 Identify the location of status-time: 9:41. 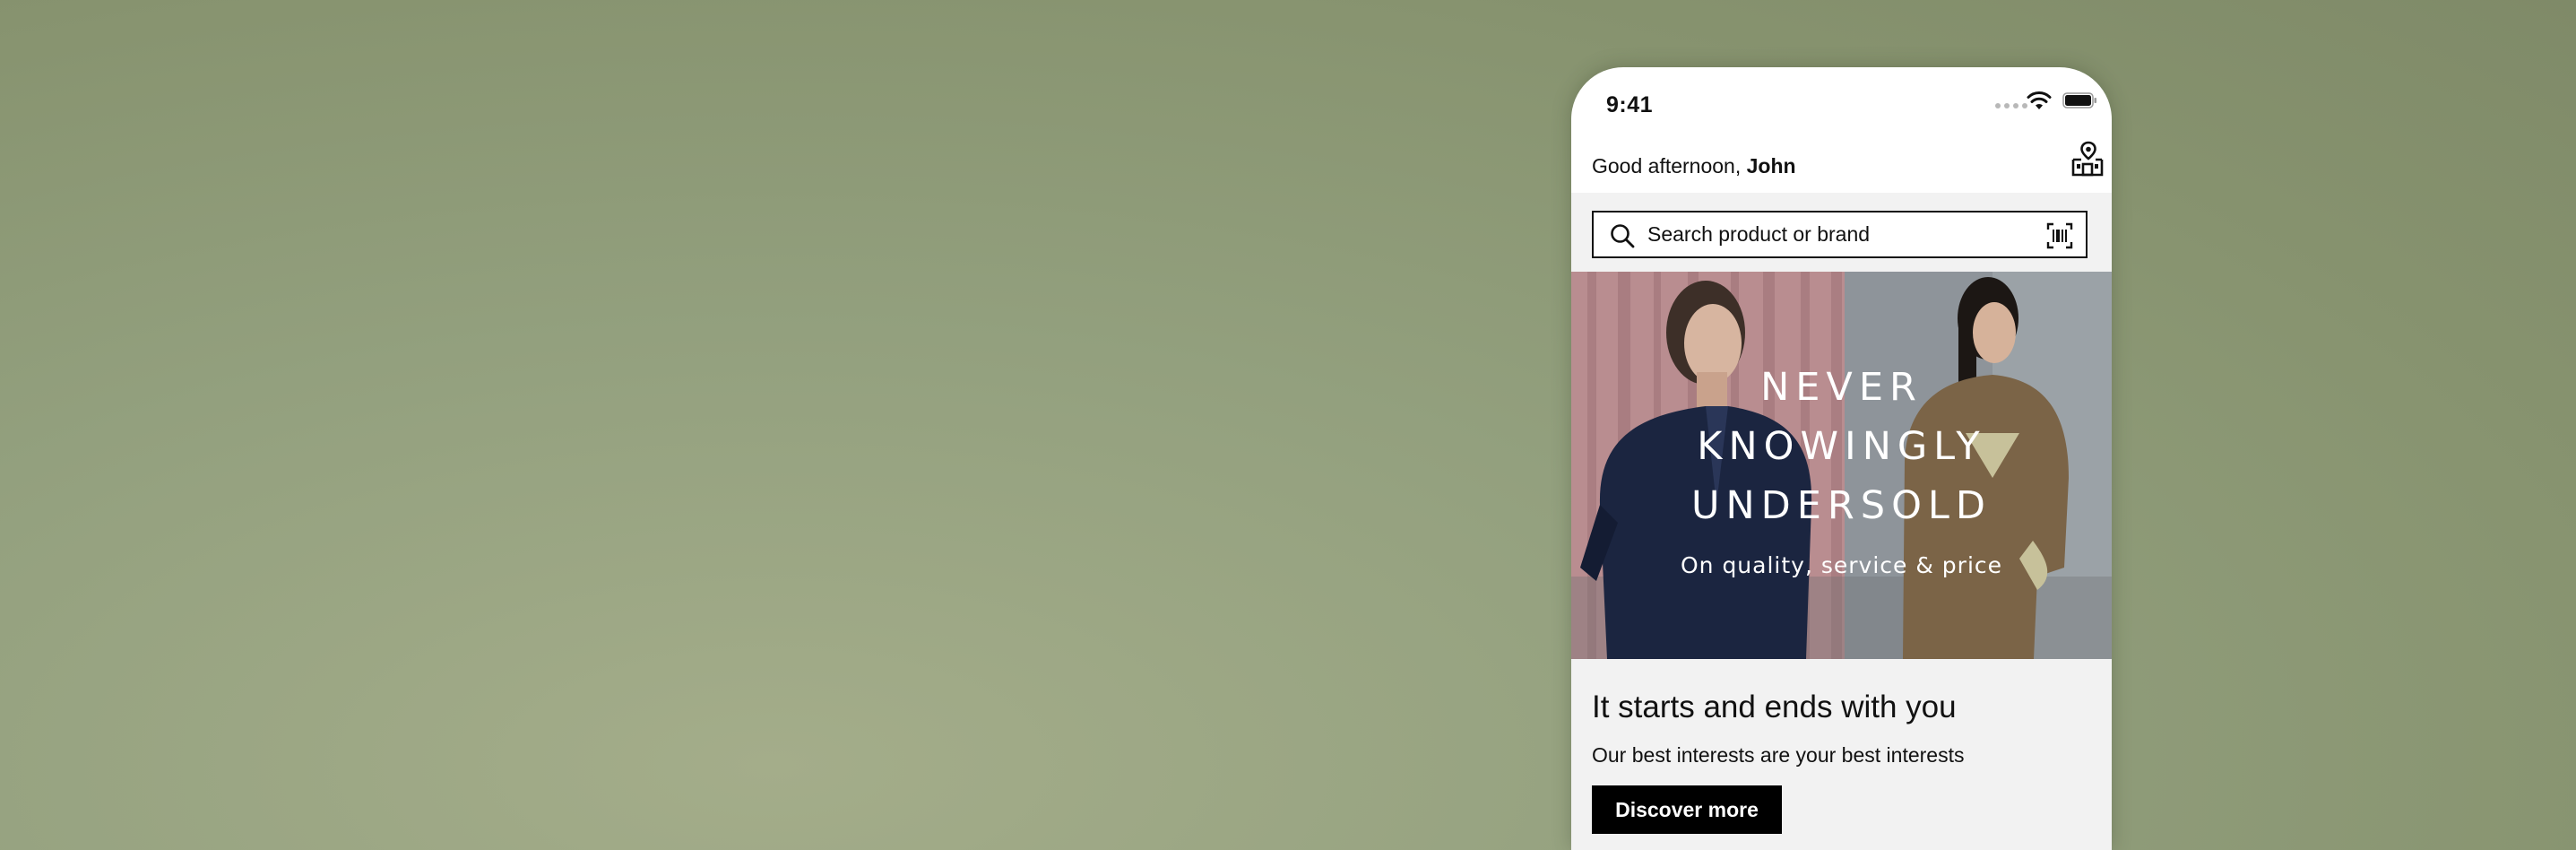
(1630, 104).